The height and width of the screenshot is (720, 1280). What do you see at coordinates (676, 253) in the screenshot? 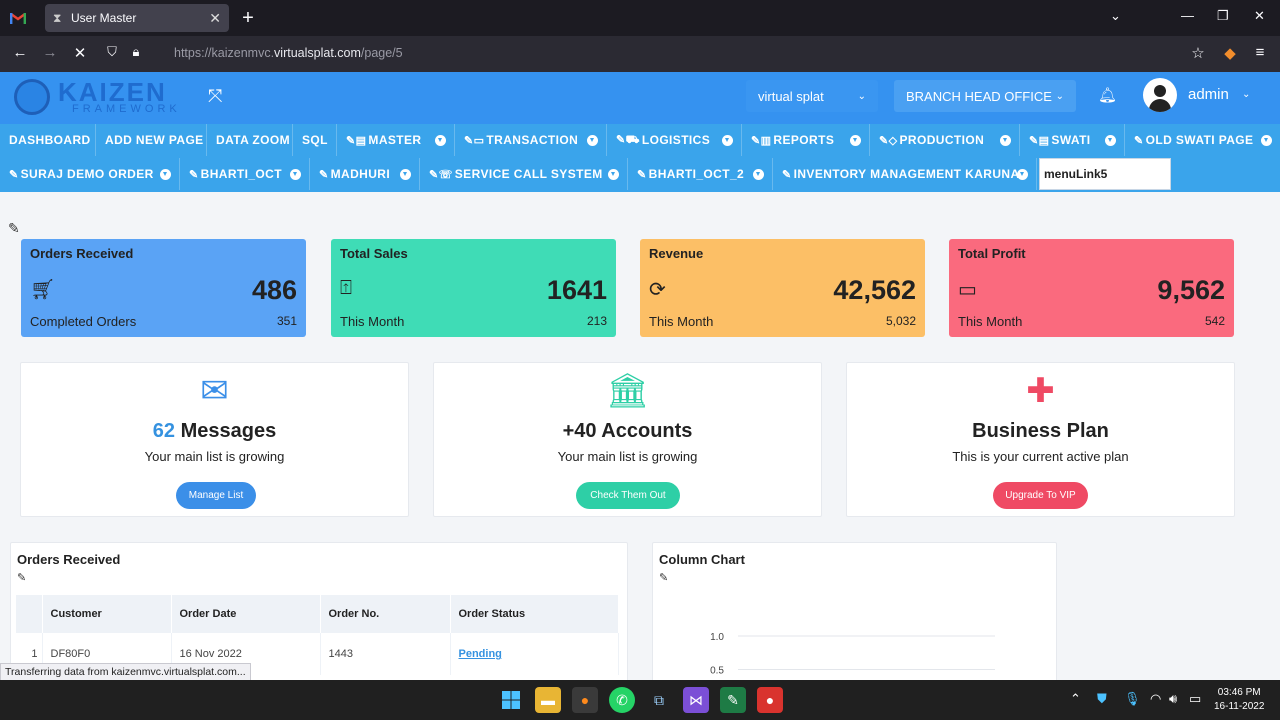
I see `stat-title: Revenue` at bounding box center [676, 253].